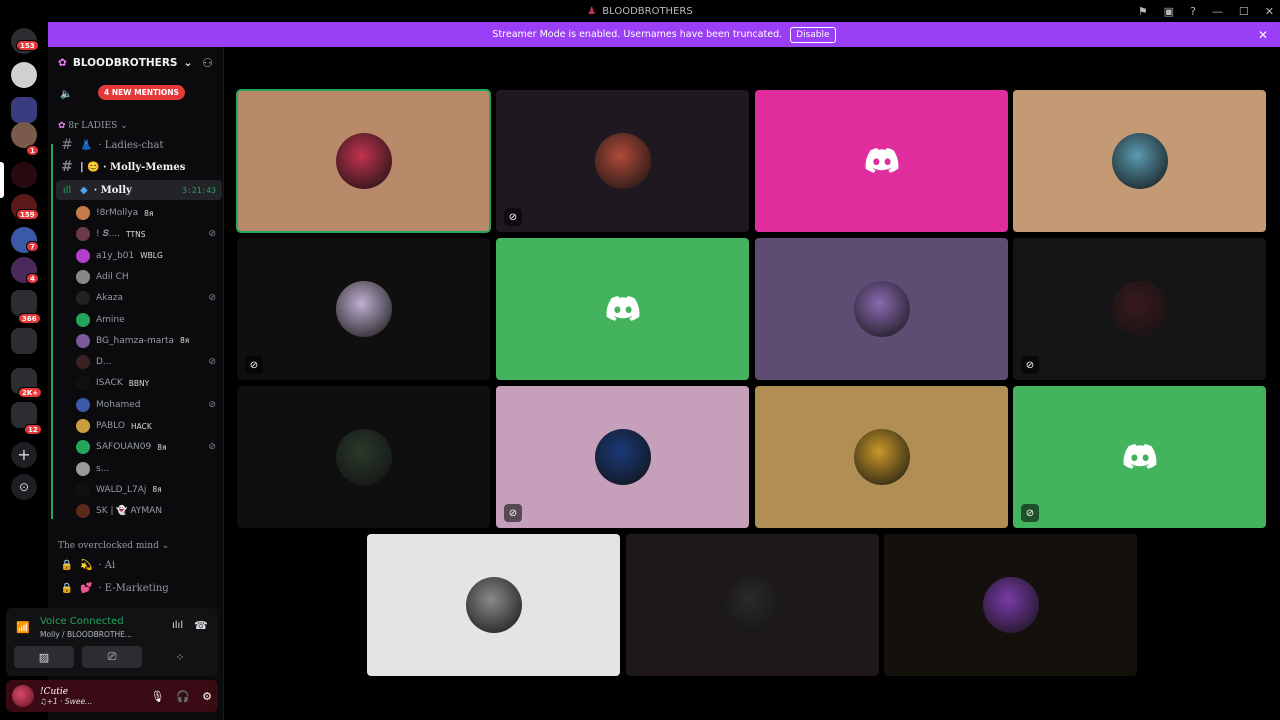 The height and width of the screenshot is (720, 1280). I want to click on member-tag: TTNS, so click(136, 234).